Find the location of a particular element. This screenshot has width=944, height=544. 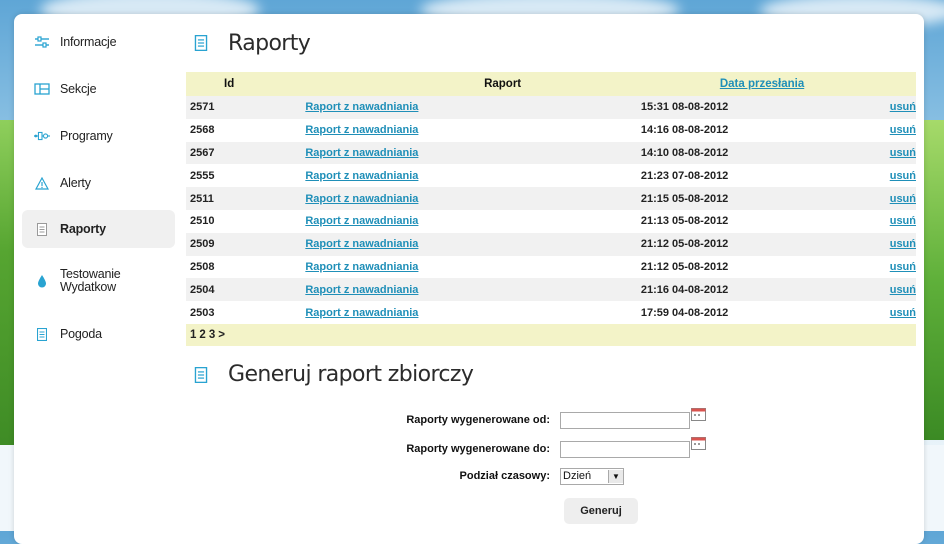

table-header-row: Id Raport Data przesłania is located at coordinates (551, 84).